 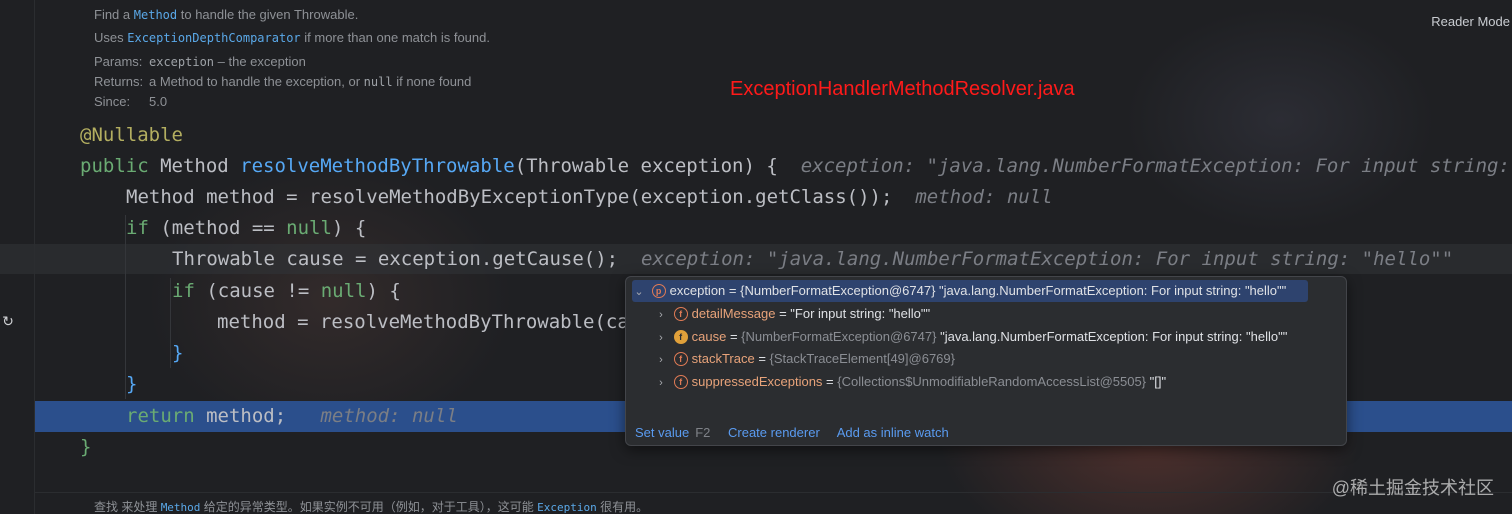 I want to click on create-renderer-link: Create renderer, so click(x=774, y=432).